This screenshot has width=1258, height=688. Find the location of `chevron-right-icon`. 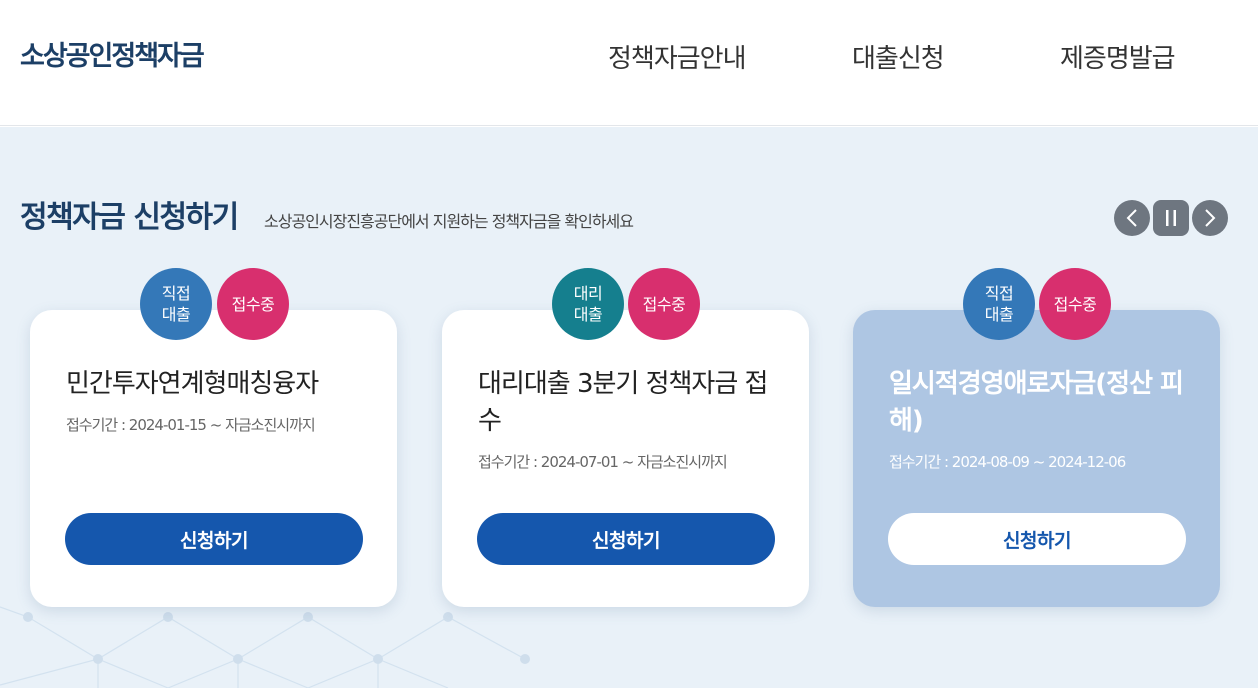

chevron-right-icon is located at coordinates (1210, 218).